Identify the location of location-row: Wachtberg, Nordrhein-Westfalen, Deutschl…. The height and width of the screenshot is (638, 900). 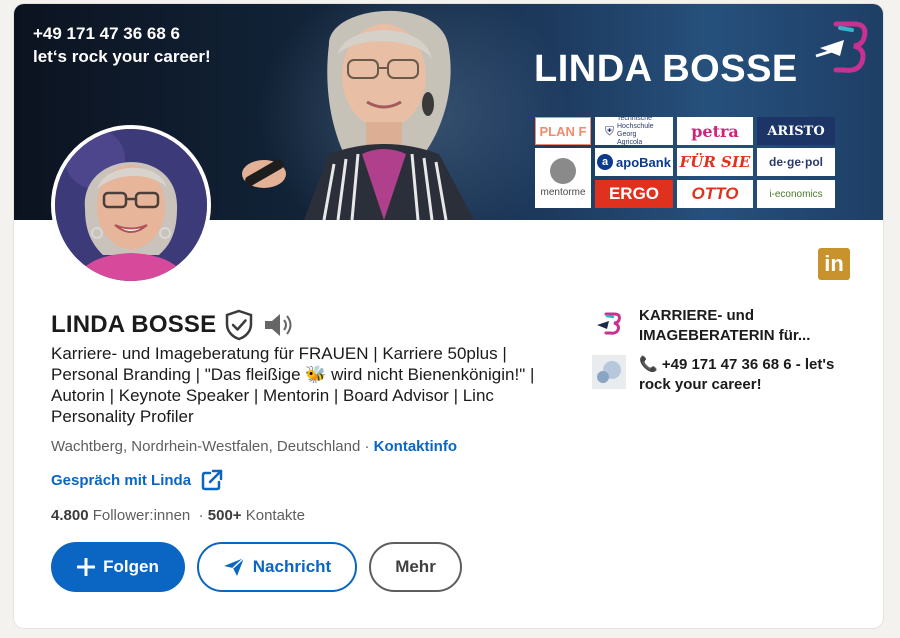
(254, 446).